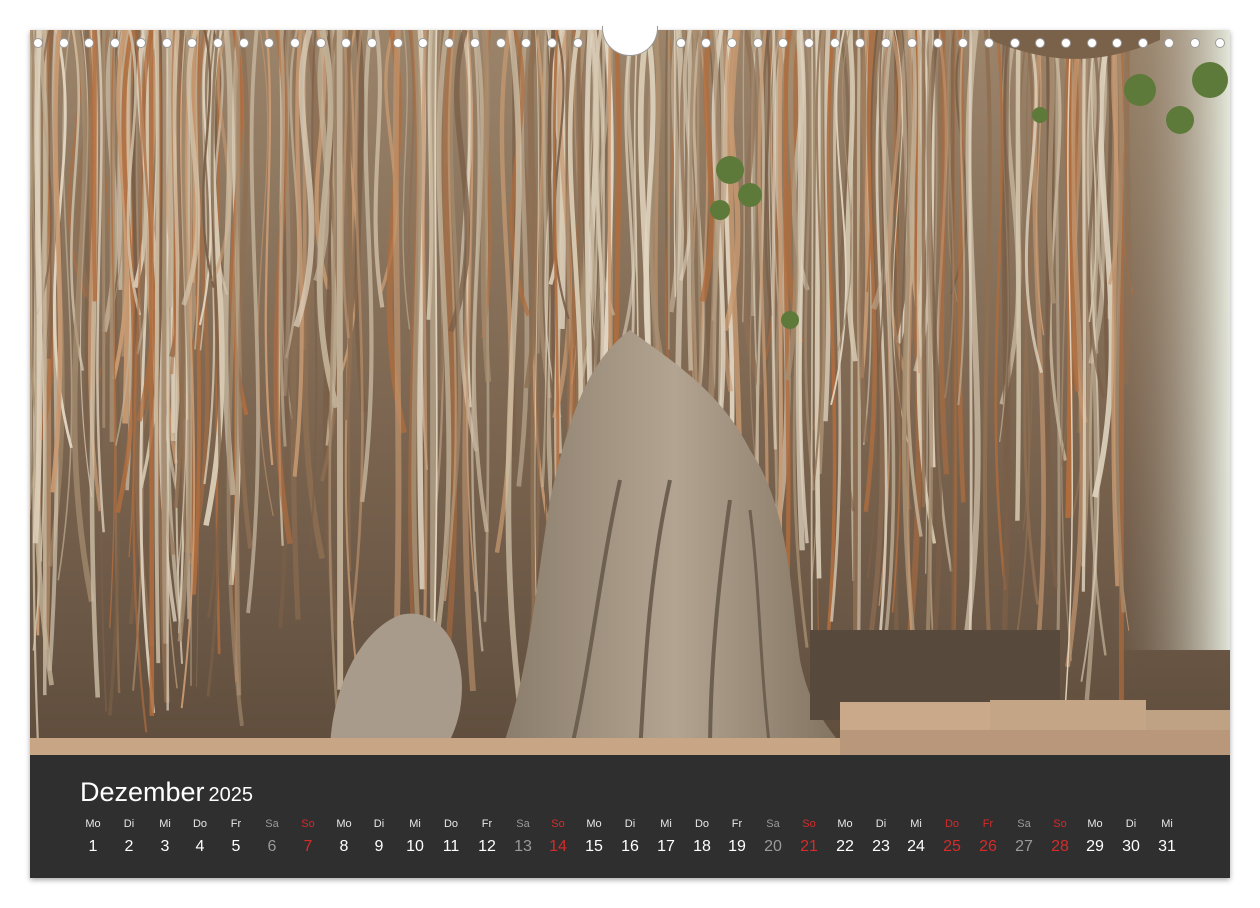  What do you see at coordinates (451, 846) in the screenshot?
I see `day-number: 11` at bounding box center [451, 846].